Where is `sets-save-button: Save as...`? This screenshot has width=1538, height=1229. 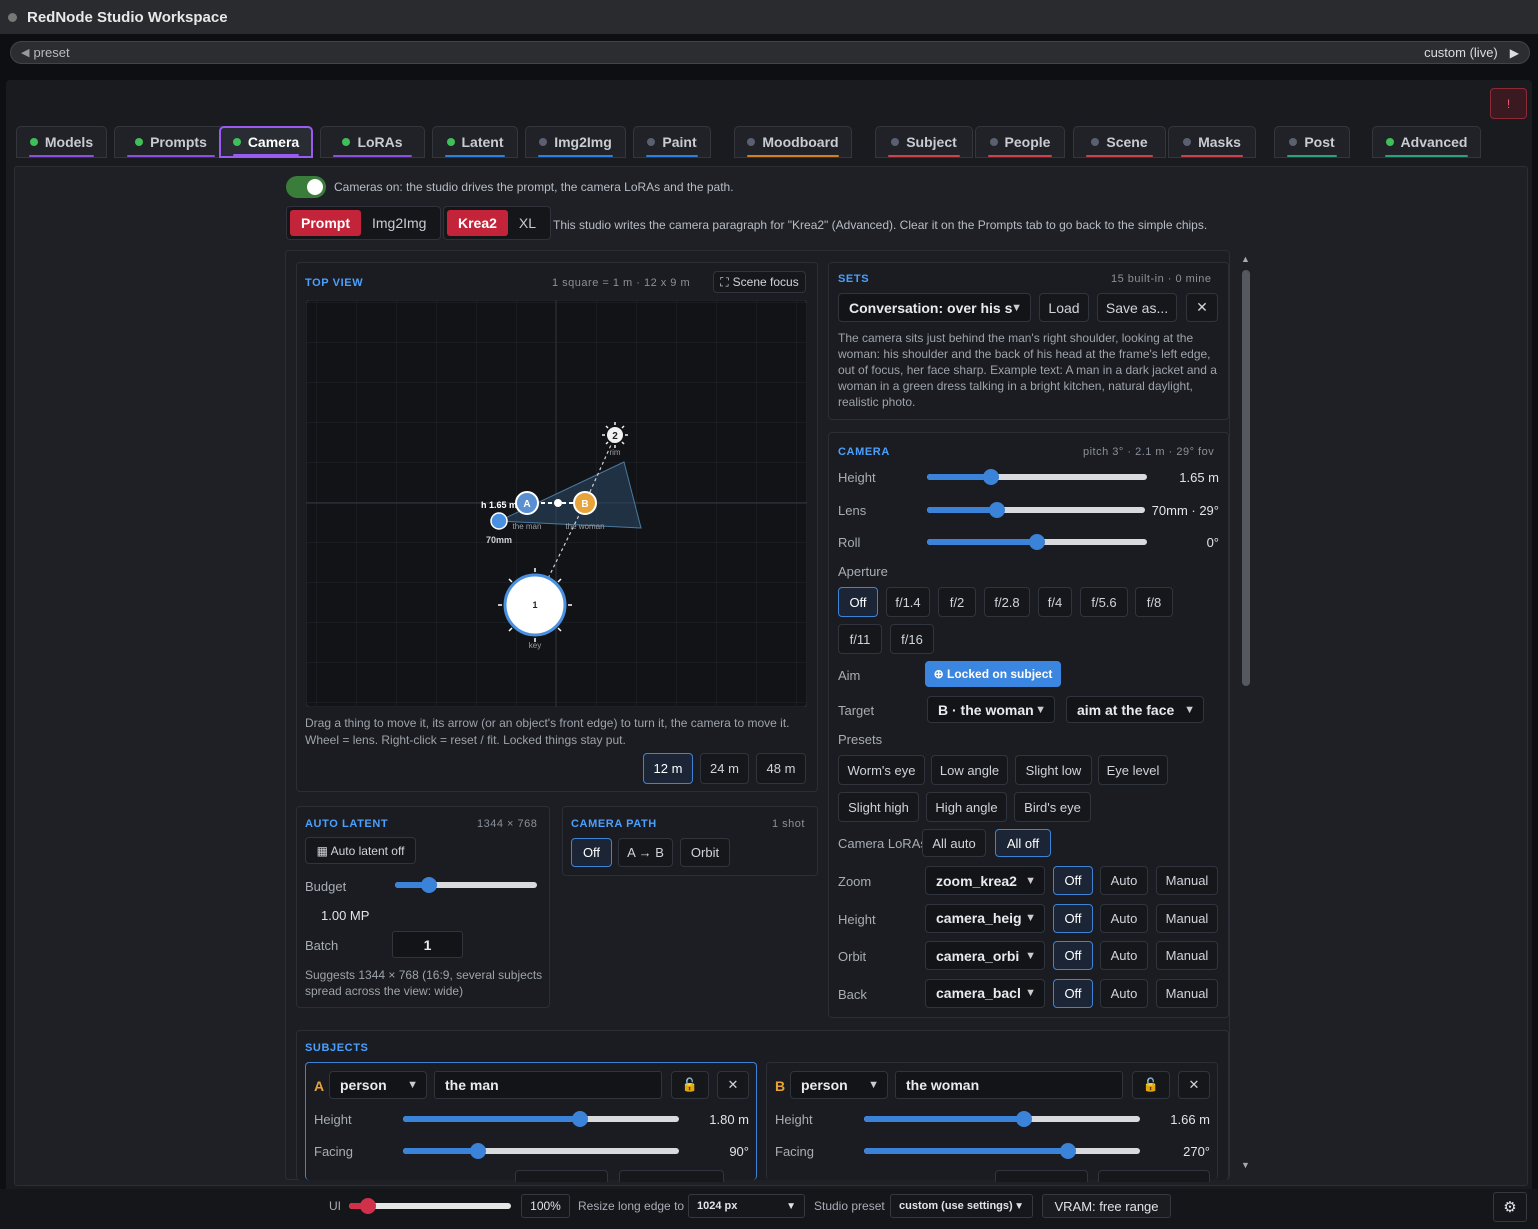
sets-save-button: Save as... is located at coordinates (1137, 307).